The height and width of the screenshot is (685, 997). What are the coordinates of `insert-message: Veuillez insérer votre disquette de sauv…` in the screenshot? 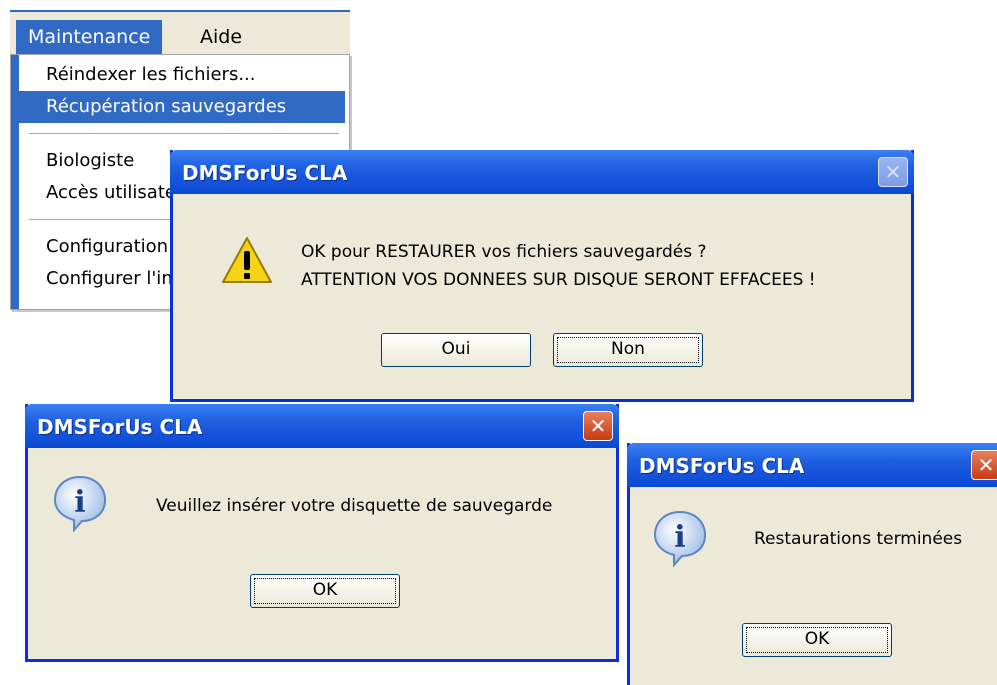 It's located at (354, 506).